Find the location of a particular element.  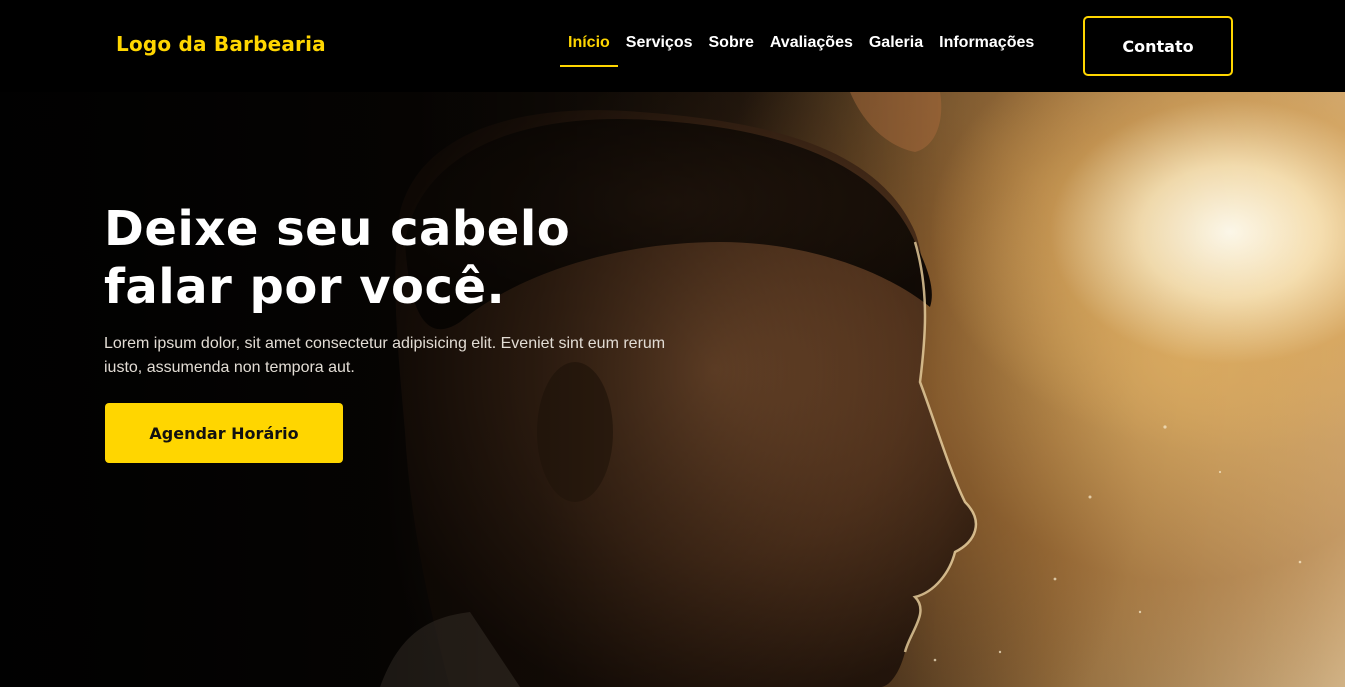

contact-button: Contato is located at coordinates (1158, 46).